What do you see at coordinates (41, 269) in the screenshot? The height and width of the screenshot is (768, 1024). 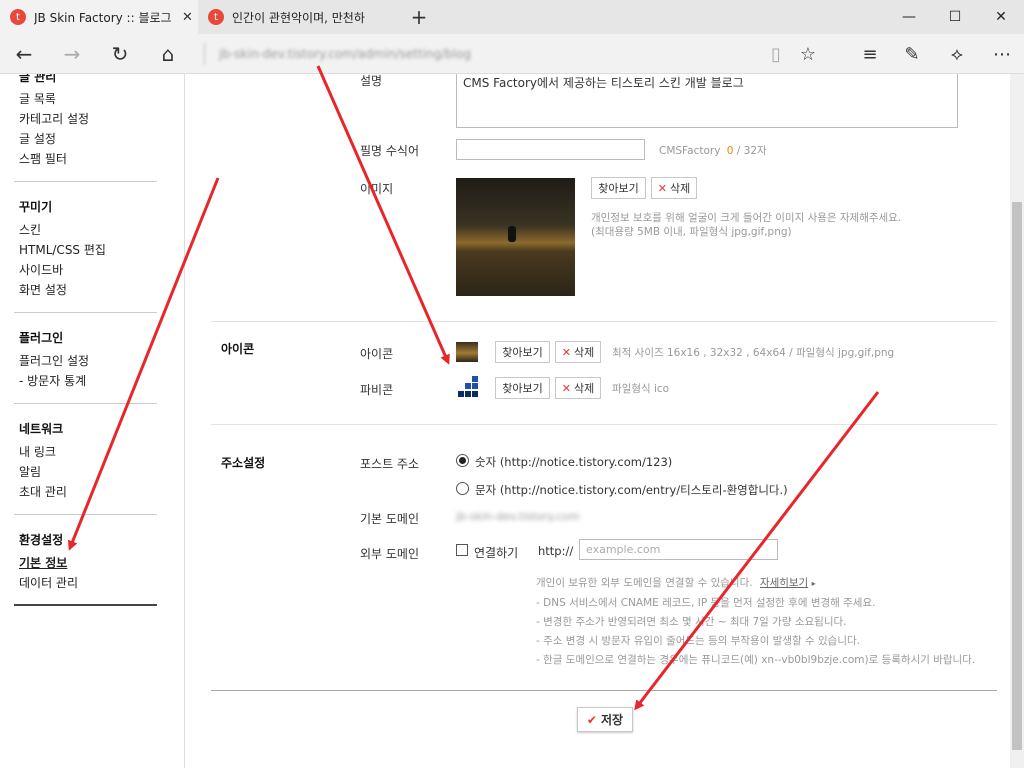 I see `sidebar-item-sidebar: 사이드바` at bounding box center [41, 269].